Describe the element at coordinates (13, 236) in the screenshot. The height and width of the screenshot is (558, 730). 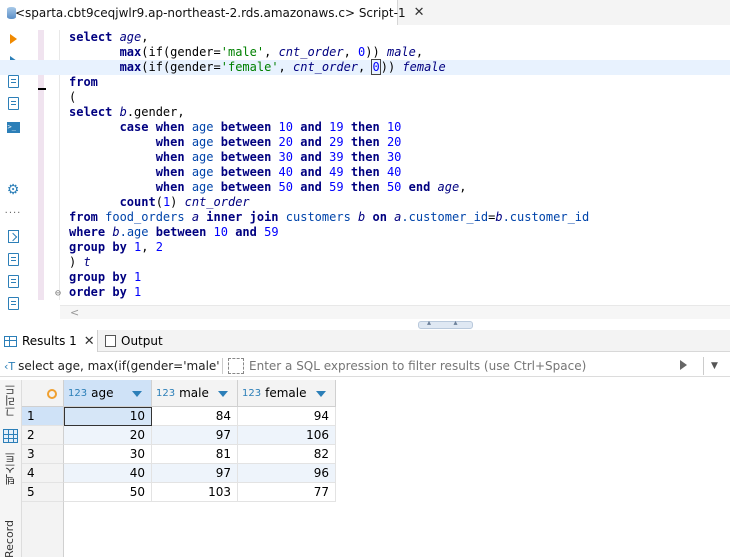
I see `import-button` at that location.